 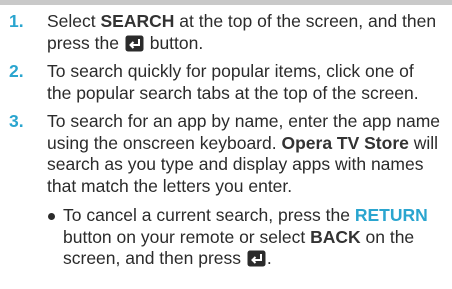 What do you see at coordinates (16, 121) in the screenshot?
I see `step-number: 3.` at bounding box center [16, 121].